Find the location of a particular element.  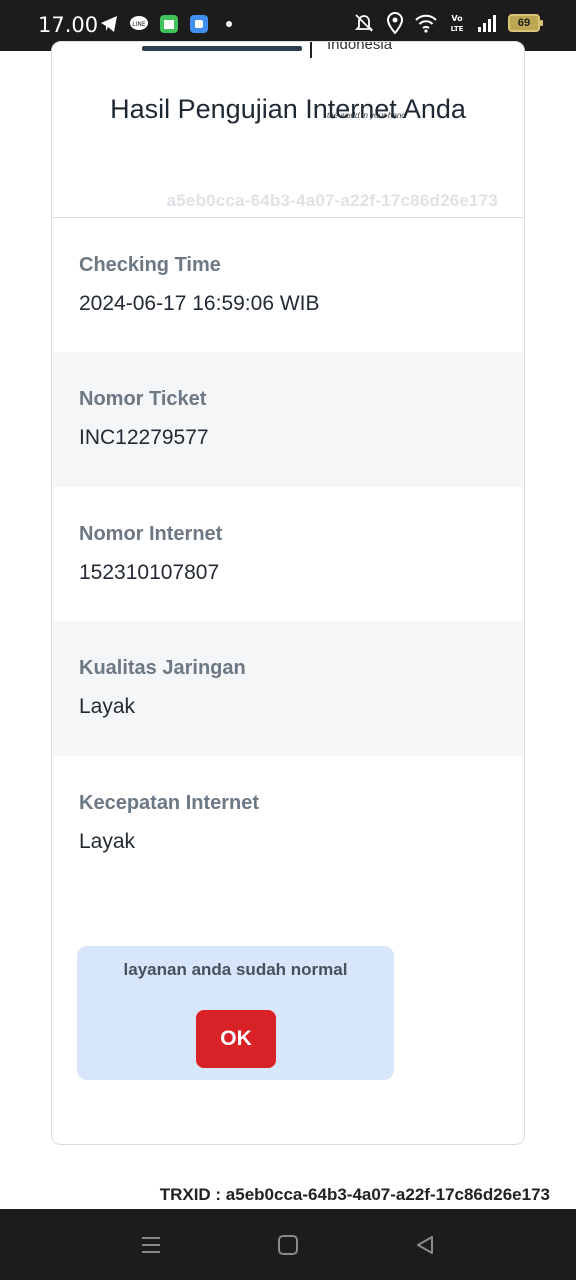

status-time: 17.00 is located at coordinates (68, 25).